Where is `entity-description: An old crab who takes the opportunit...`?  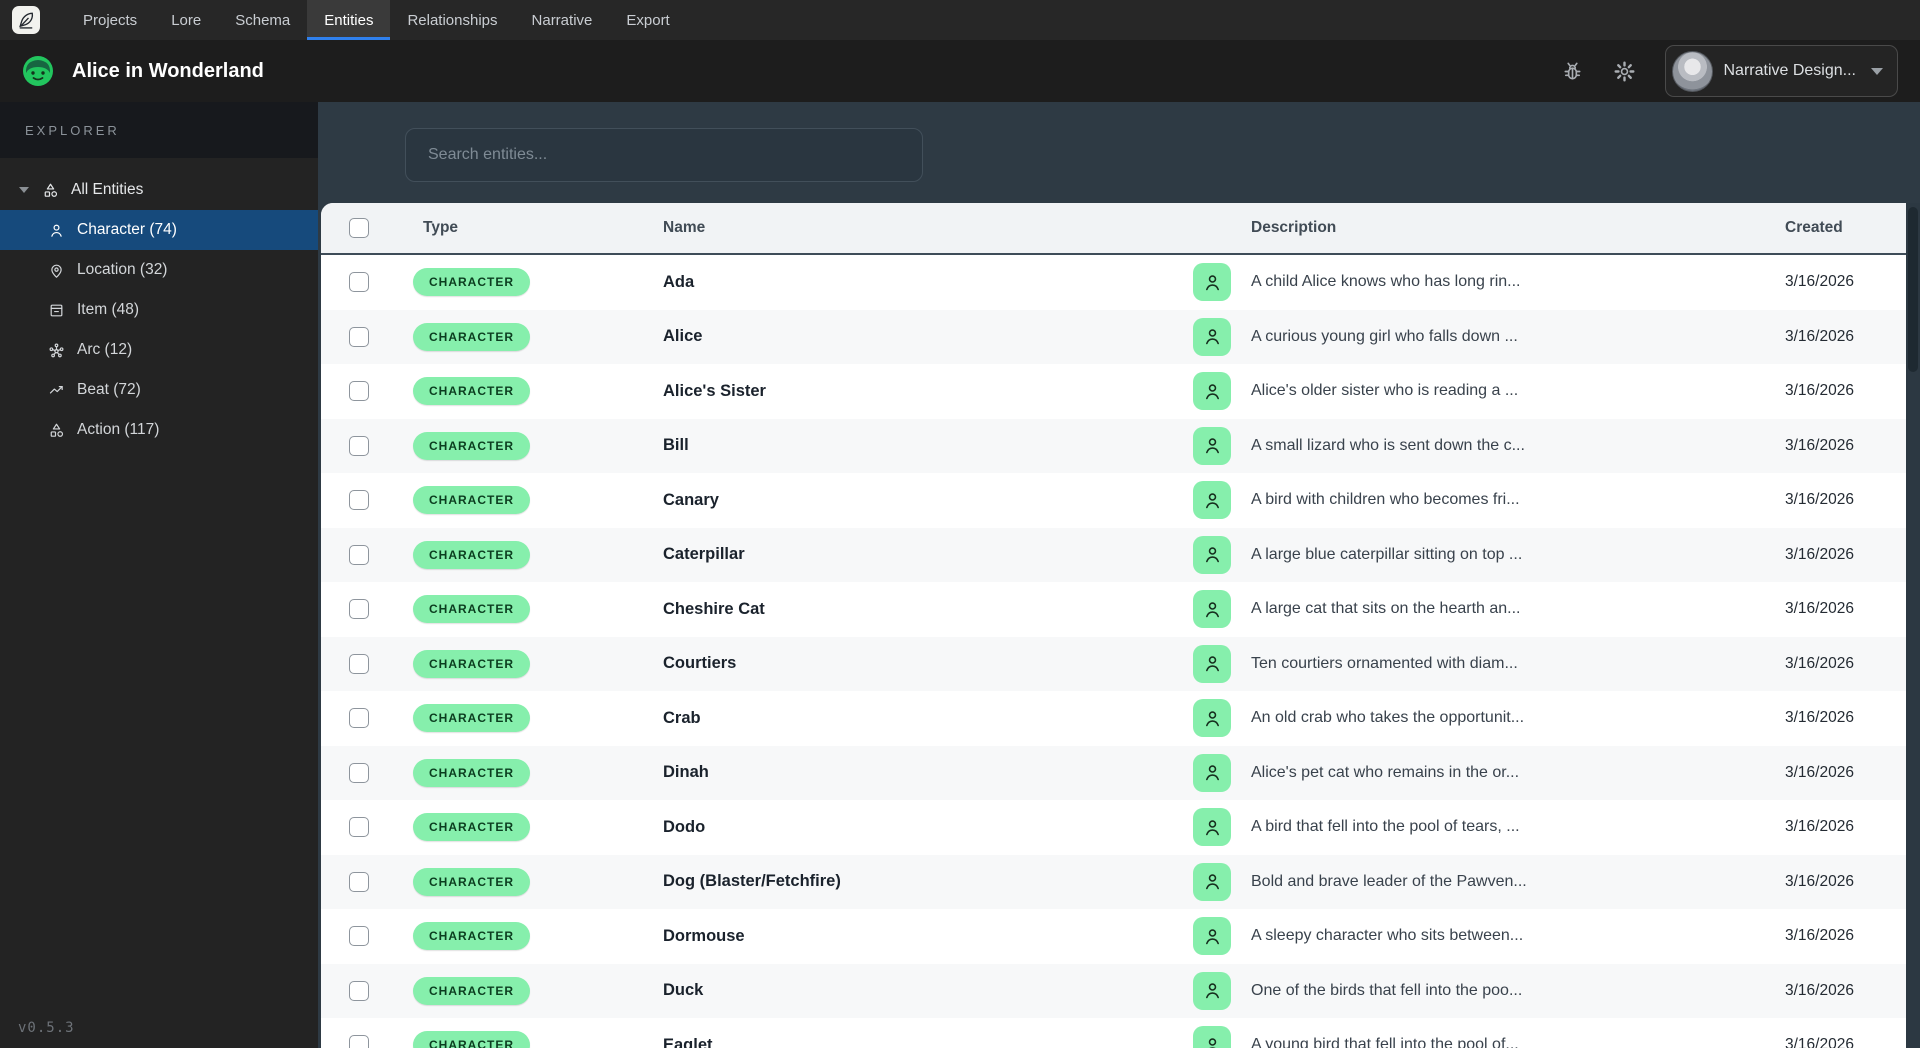 entity-description: An old crab who takes the opportunit... is located at coordinates (1388, 718).